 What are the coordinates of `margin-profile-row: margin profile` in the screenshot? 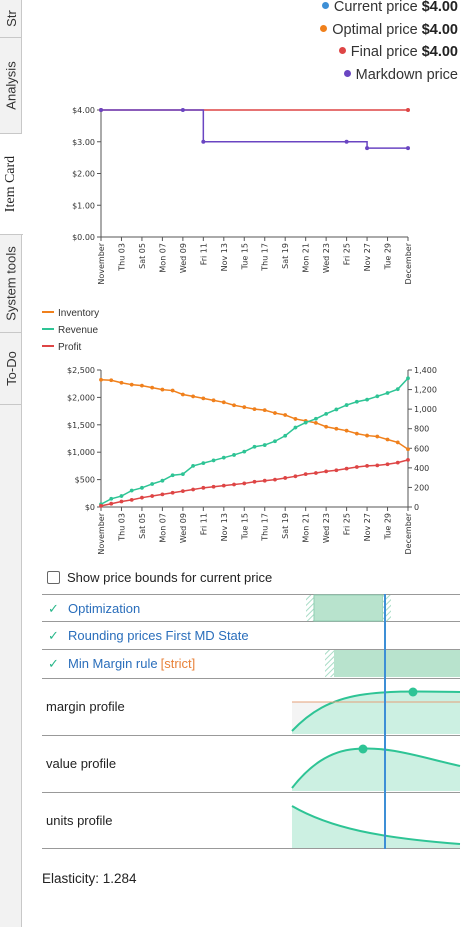 It's located at (251, 706).